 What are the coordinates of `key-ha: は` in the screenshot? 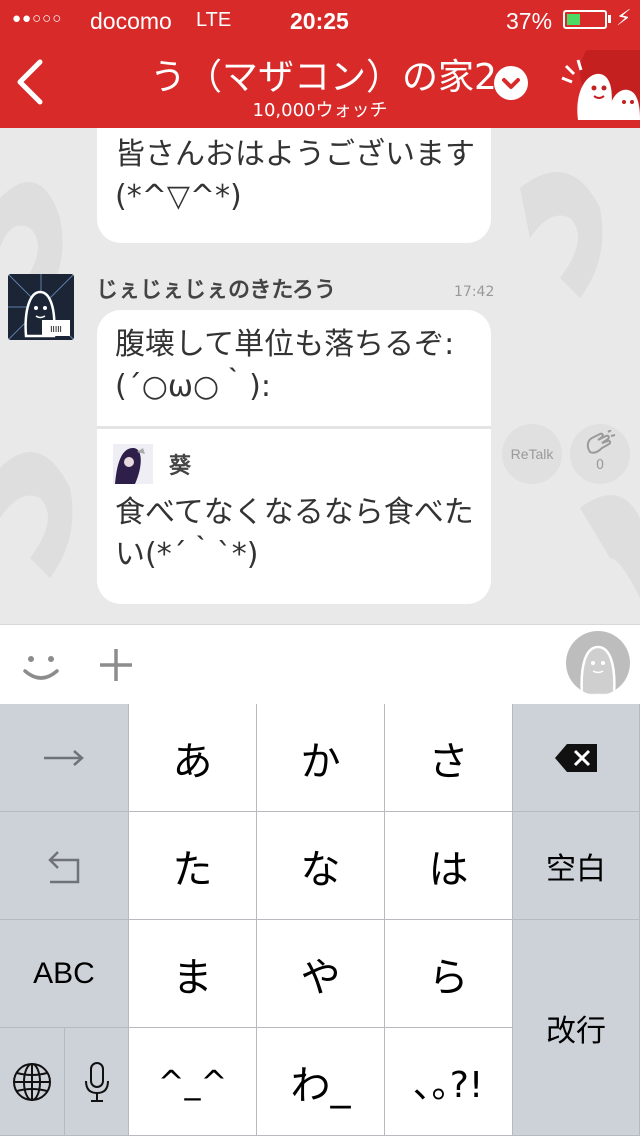 It's located at (449, 866).